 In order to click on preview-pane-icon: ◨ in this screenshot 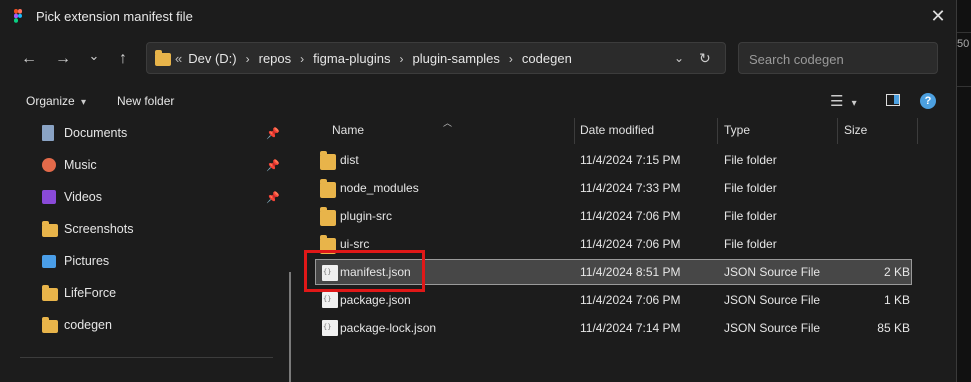, I will do `click(896, 99)`.